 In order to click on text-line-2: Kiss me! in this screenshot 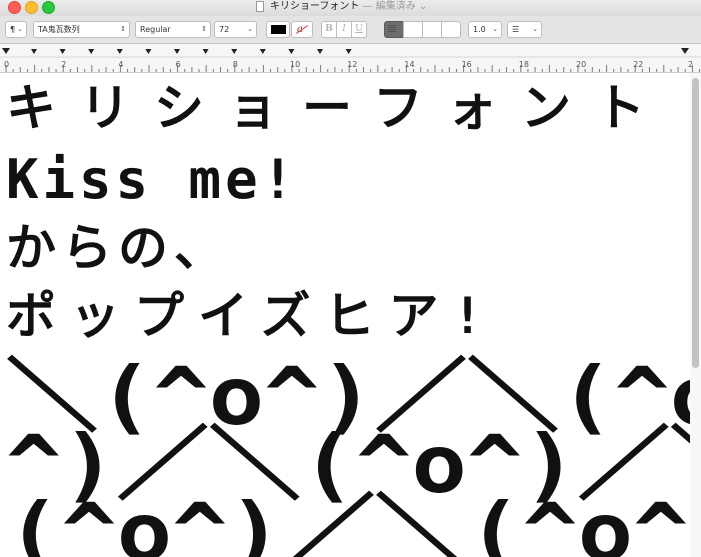, I will do `click(152, 180)`.